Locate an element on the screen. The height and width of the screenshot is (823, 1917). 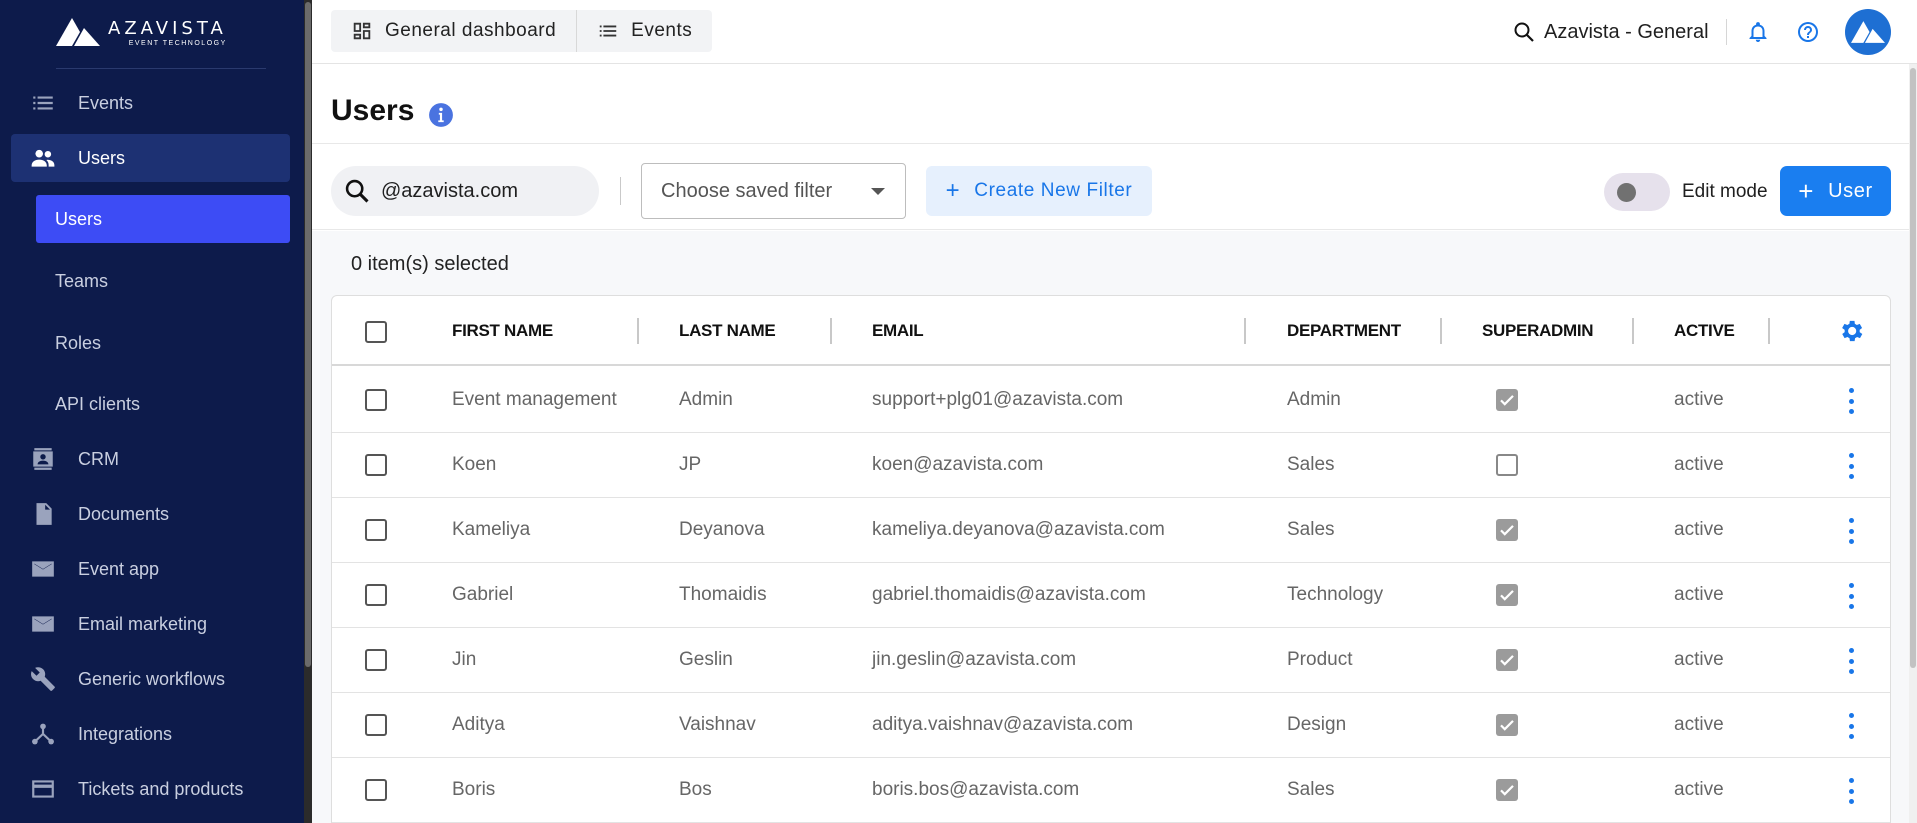
sidebar-item-documents: Documents is located at coordinates (150, 514).